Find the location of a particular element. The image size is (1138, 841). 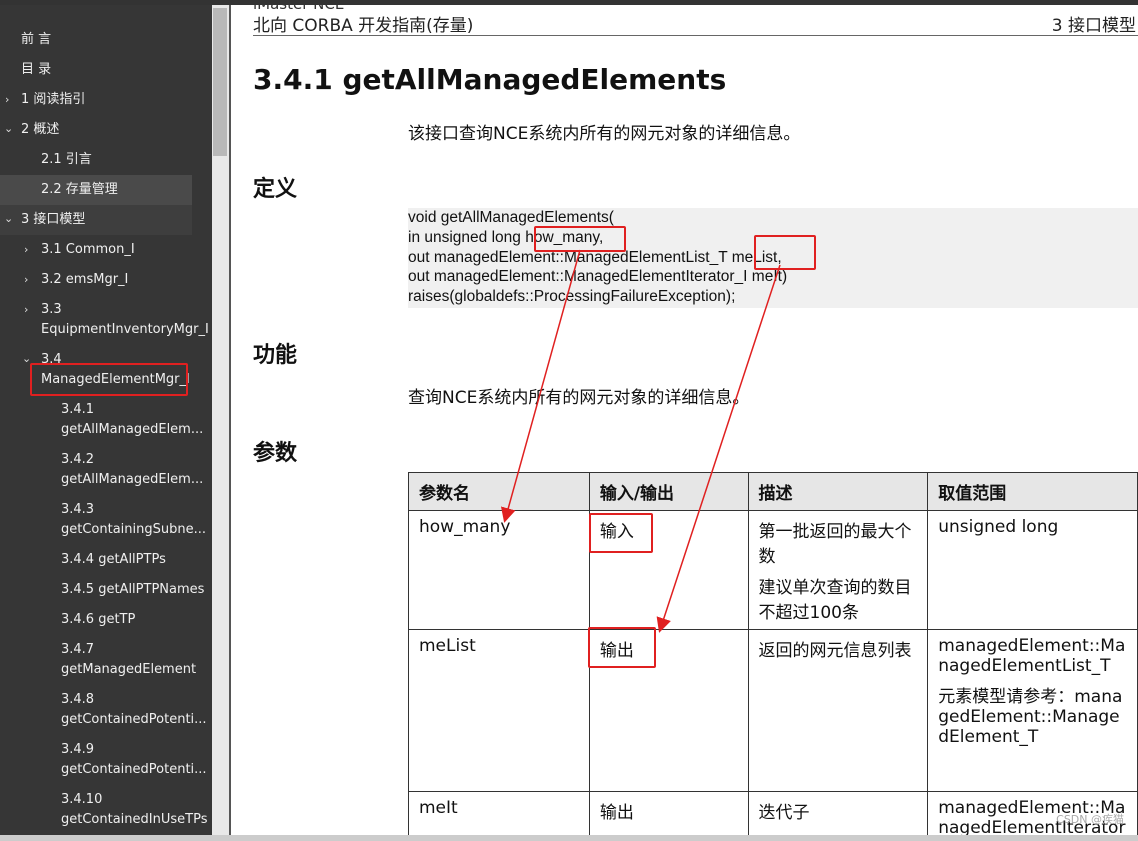

sidebar-item-intro: 2.1 引言 is located at coordinates (66, 160).